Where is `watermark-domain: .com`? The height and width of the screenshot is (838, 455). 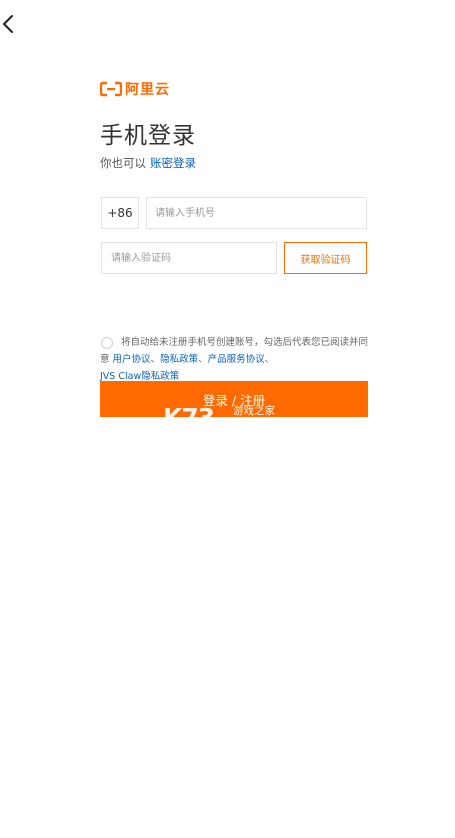
watermark-domain: .com is located at coordinates (248, 424).